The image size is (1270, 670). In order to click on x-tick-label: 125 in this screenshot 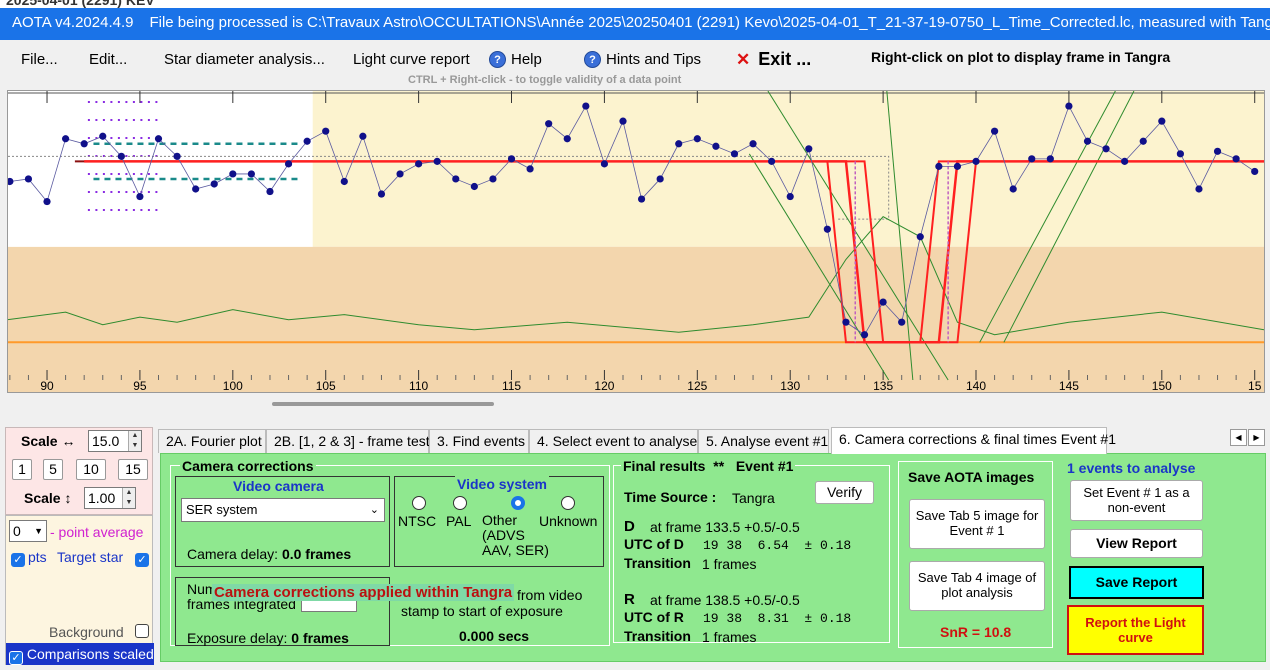, I will do `click(697, 385)`.